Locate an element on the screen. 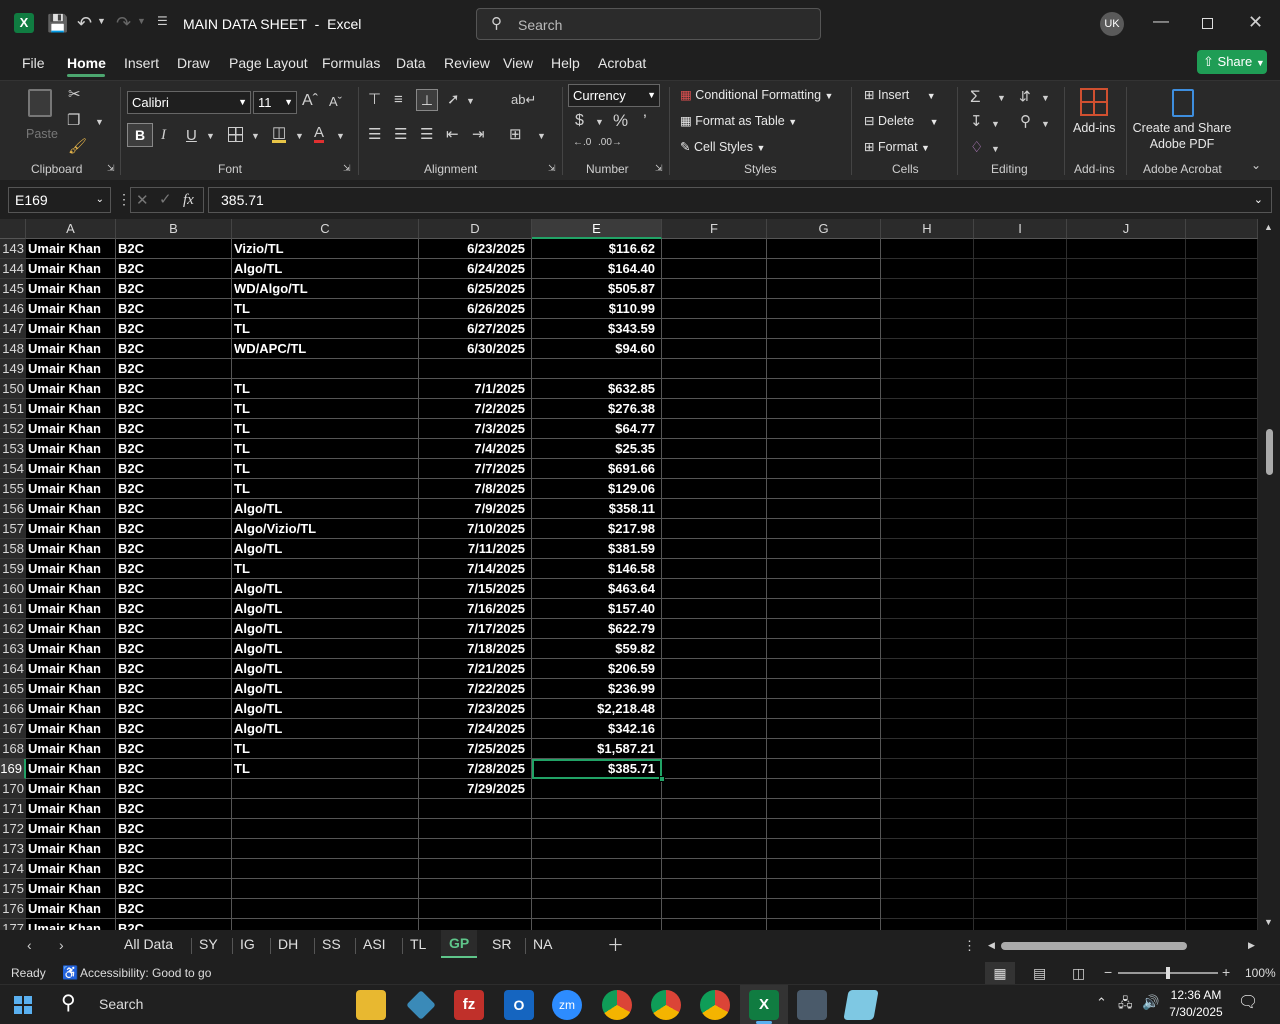 The height and width of the screenshot is (1024, 1280). cell-c: WD/APC/TL is located at coordinates (325, 349).